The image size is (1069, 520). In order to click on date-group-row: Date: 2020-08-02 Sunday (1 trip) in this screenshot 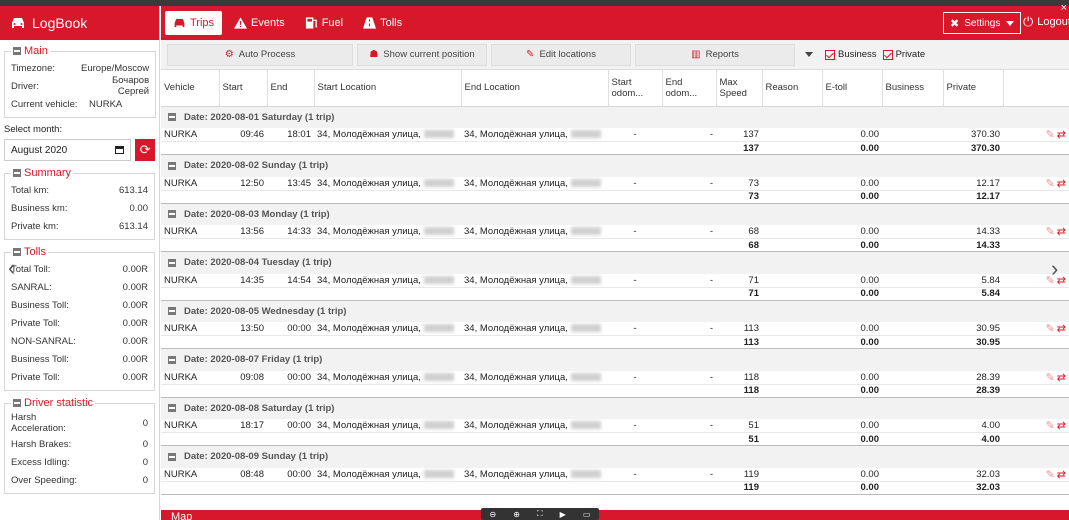, I will do `click(615, 165)`.